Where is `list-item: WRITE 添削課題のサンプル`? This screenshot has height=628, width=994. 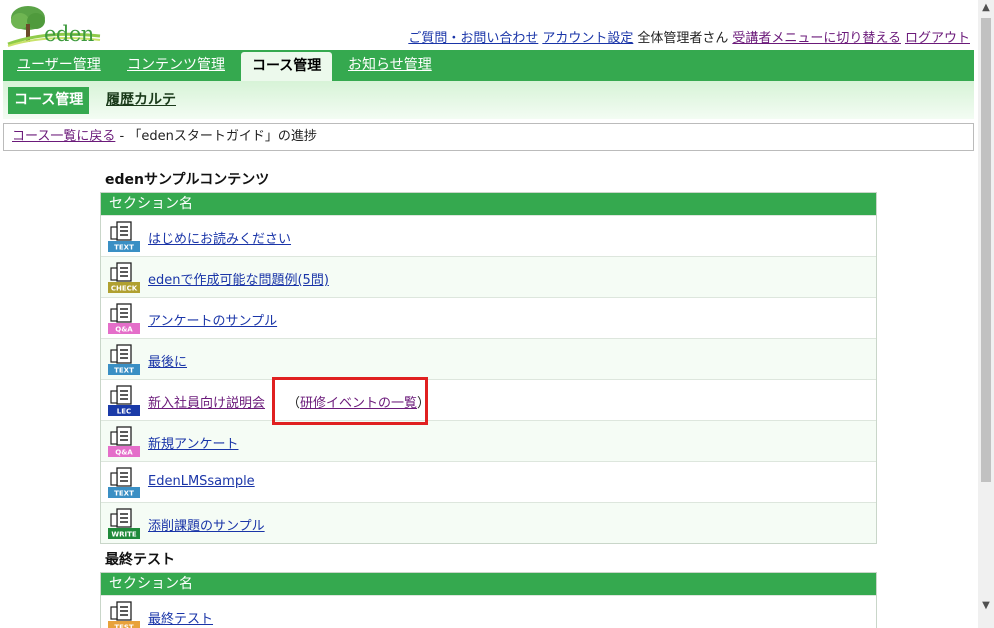
list-item: WRITE 添削課題のサンプル is located at coordinates (488, 522).